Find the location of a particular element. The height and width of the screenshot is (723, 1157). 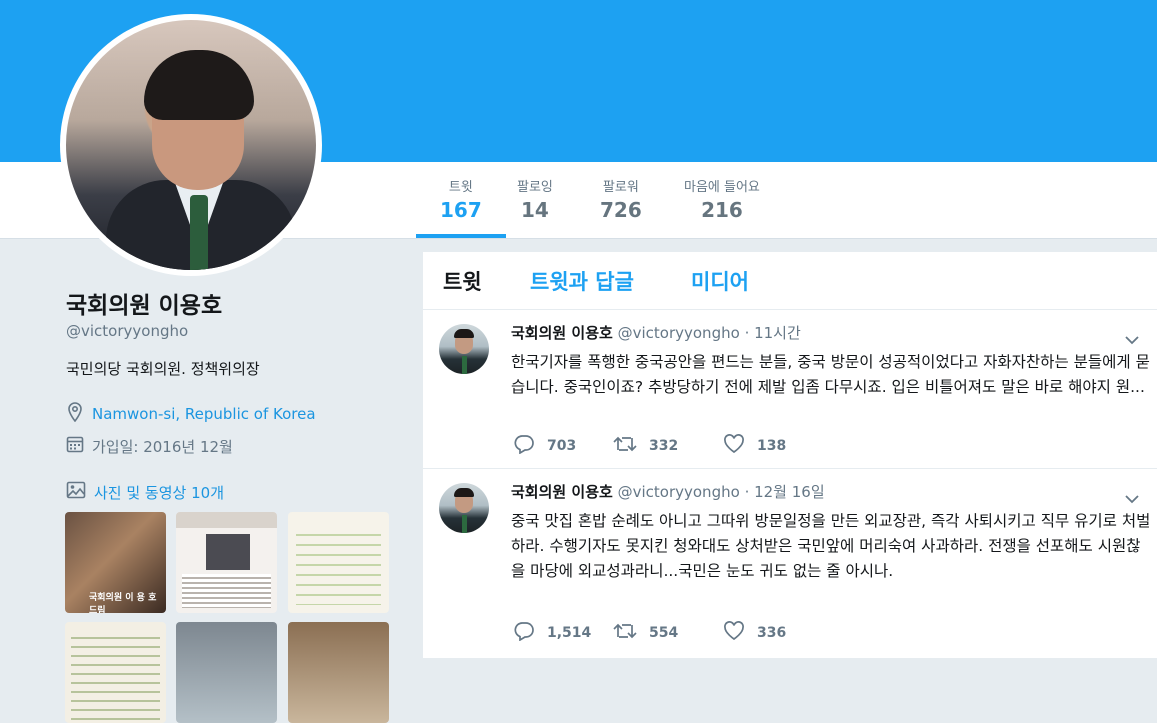

like-button: 138 is located at coordinates (773, 446).